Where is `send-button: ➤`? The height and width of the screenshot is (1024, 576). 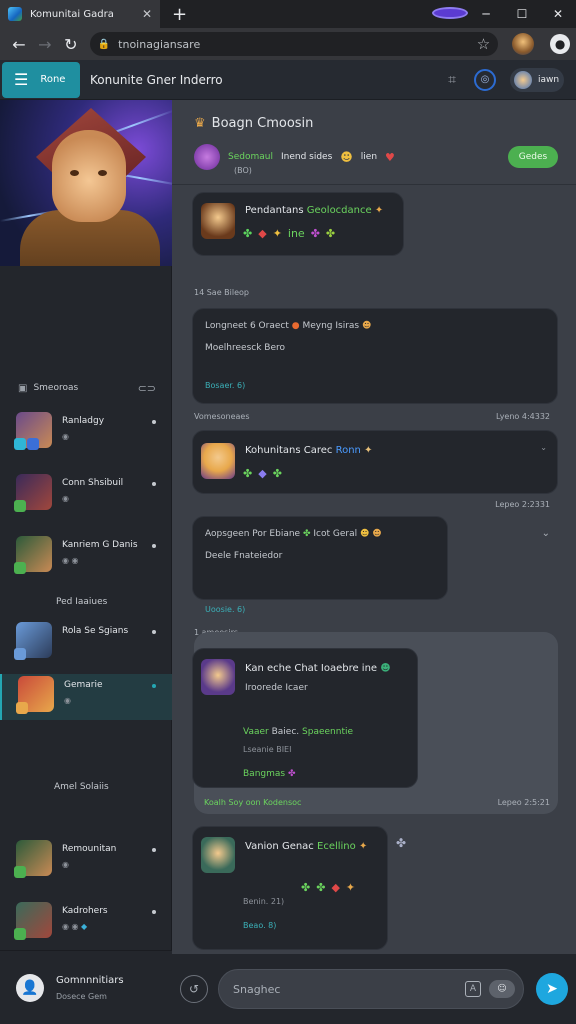 send-button: ➤ is located at coordinates (552, 989).